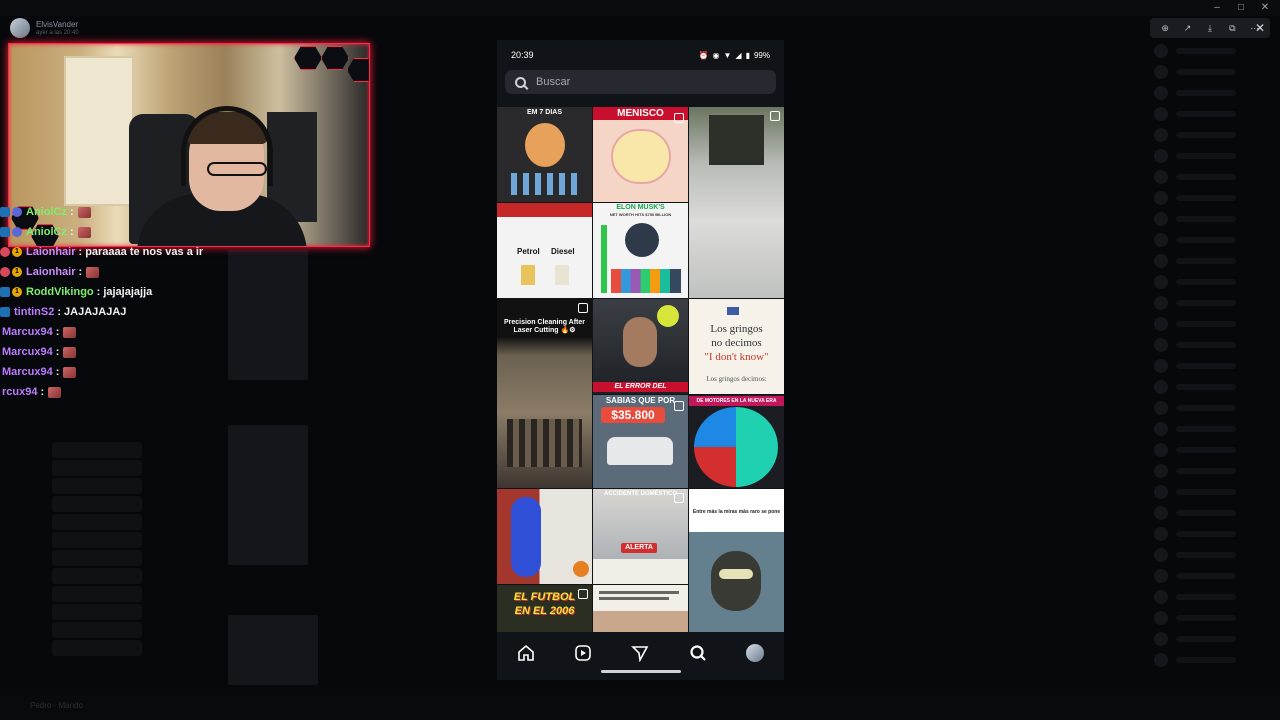 The width and height of the screenshot is (1280, 720). What do you see at coordinates (636, 82) in the screenshot?
I see `search-input` at bounding box center [636, 82].